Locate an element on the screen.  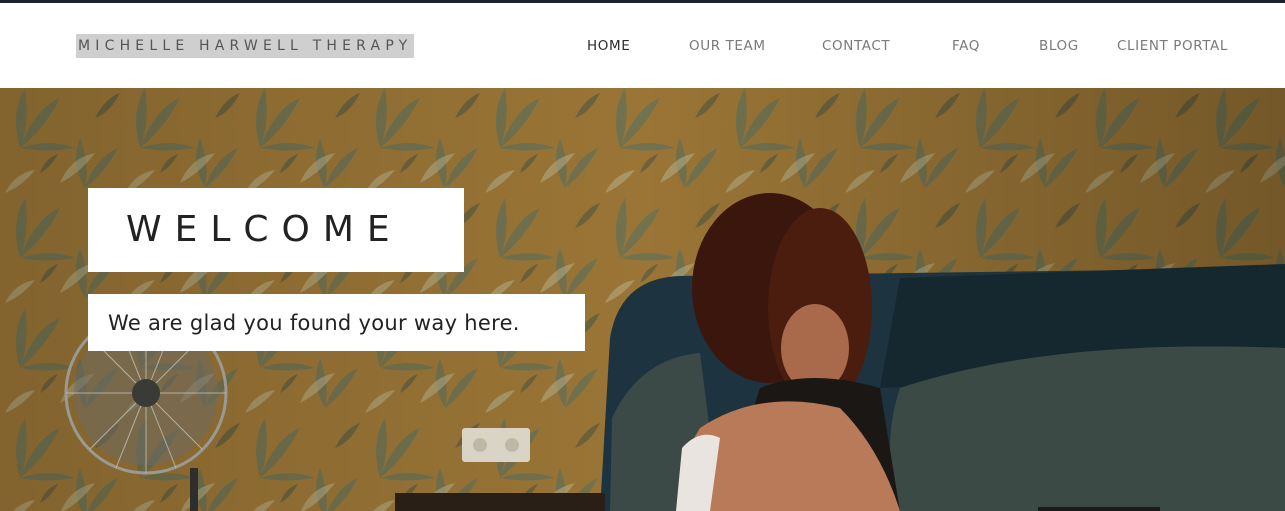
tagline-text: We are glad you found your way here. is located at coordinates (314, 323).